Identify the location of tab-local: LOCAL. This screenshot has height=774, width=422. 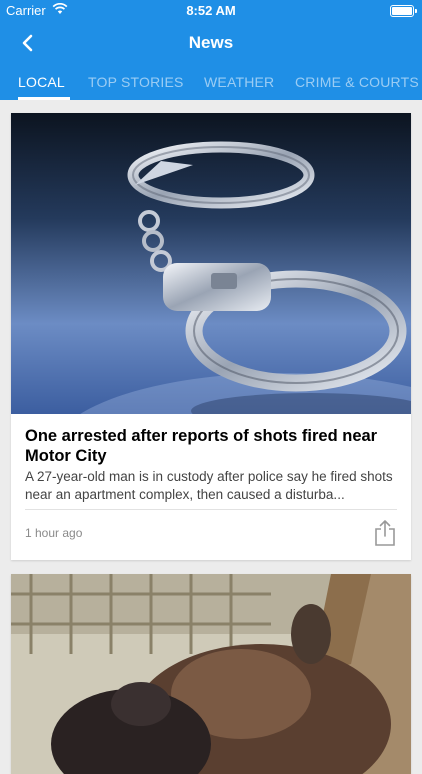
(41, 82).